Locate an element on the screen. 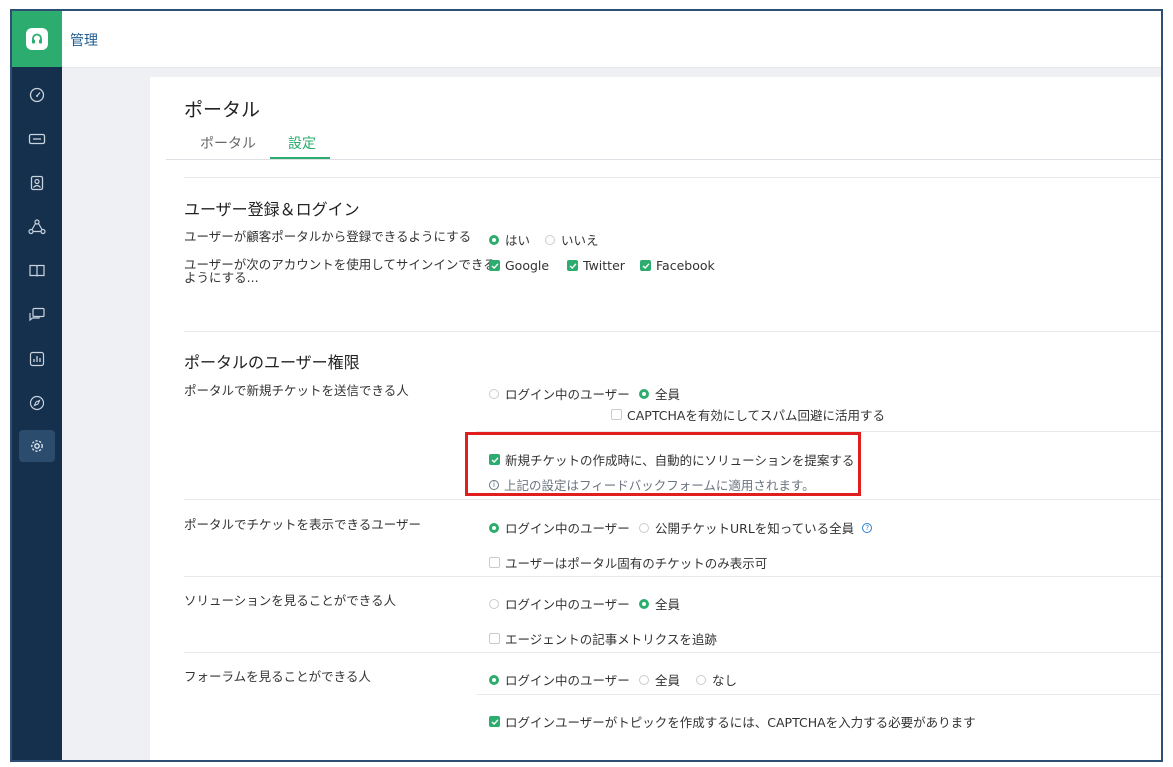 The image size is (1173, 767). view-tickets-label: ポータルでチケットを表示できるユーザー is located at coordinates (303, 524).